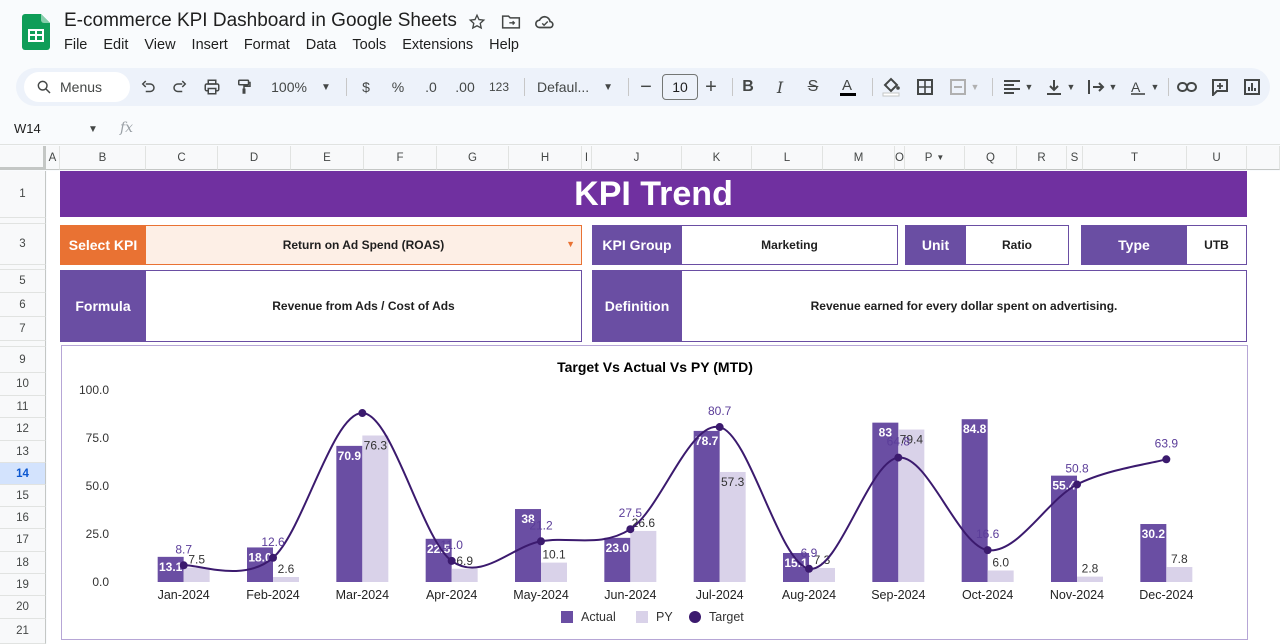  Describe the element at coordinates (23, 631) in the screenshot. I see `row-header-21: 21` at that location.